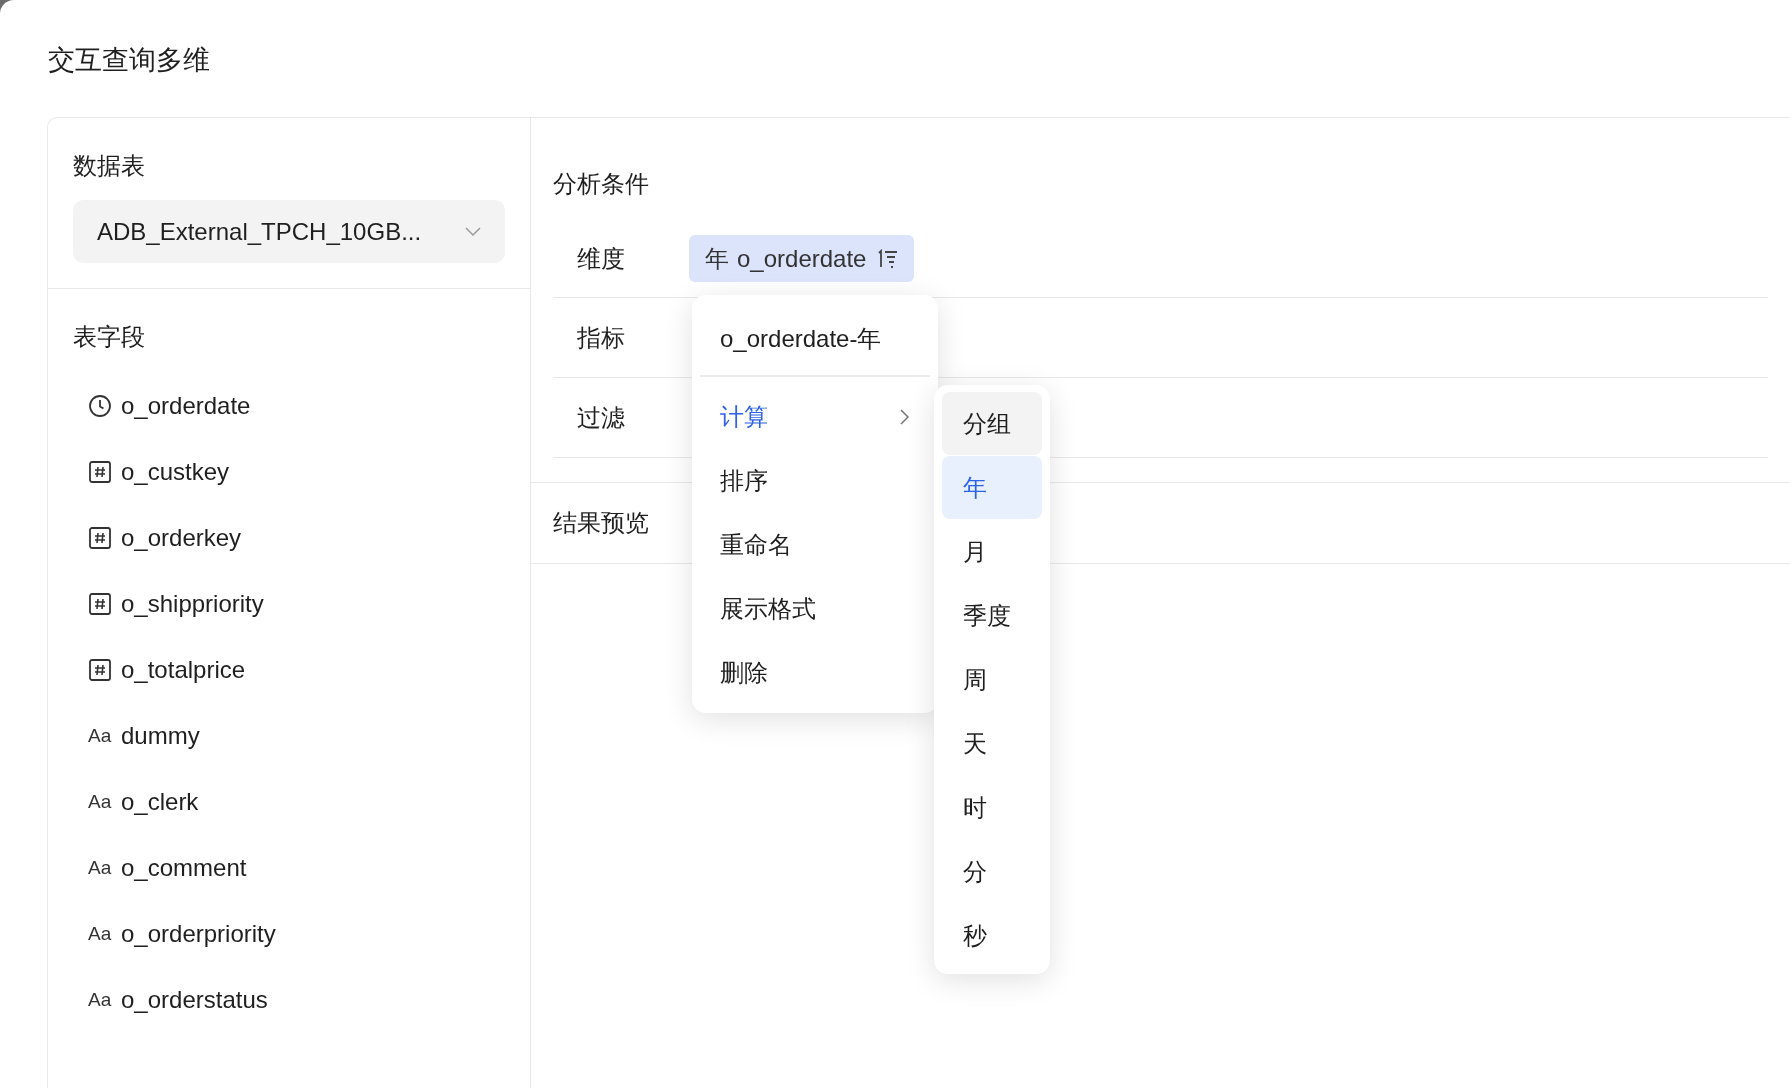 The image size is (1790, 1088). I want to click on submenu-item: 季度, so click(992, 615).